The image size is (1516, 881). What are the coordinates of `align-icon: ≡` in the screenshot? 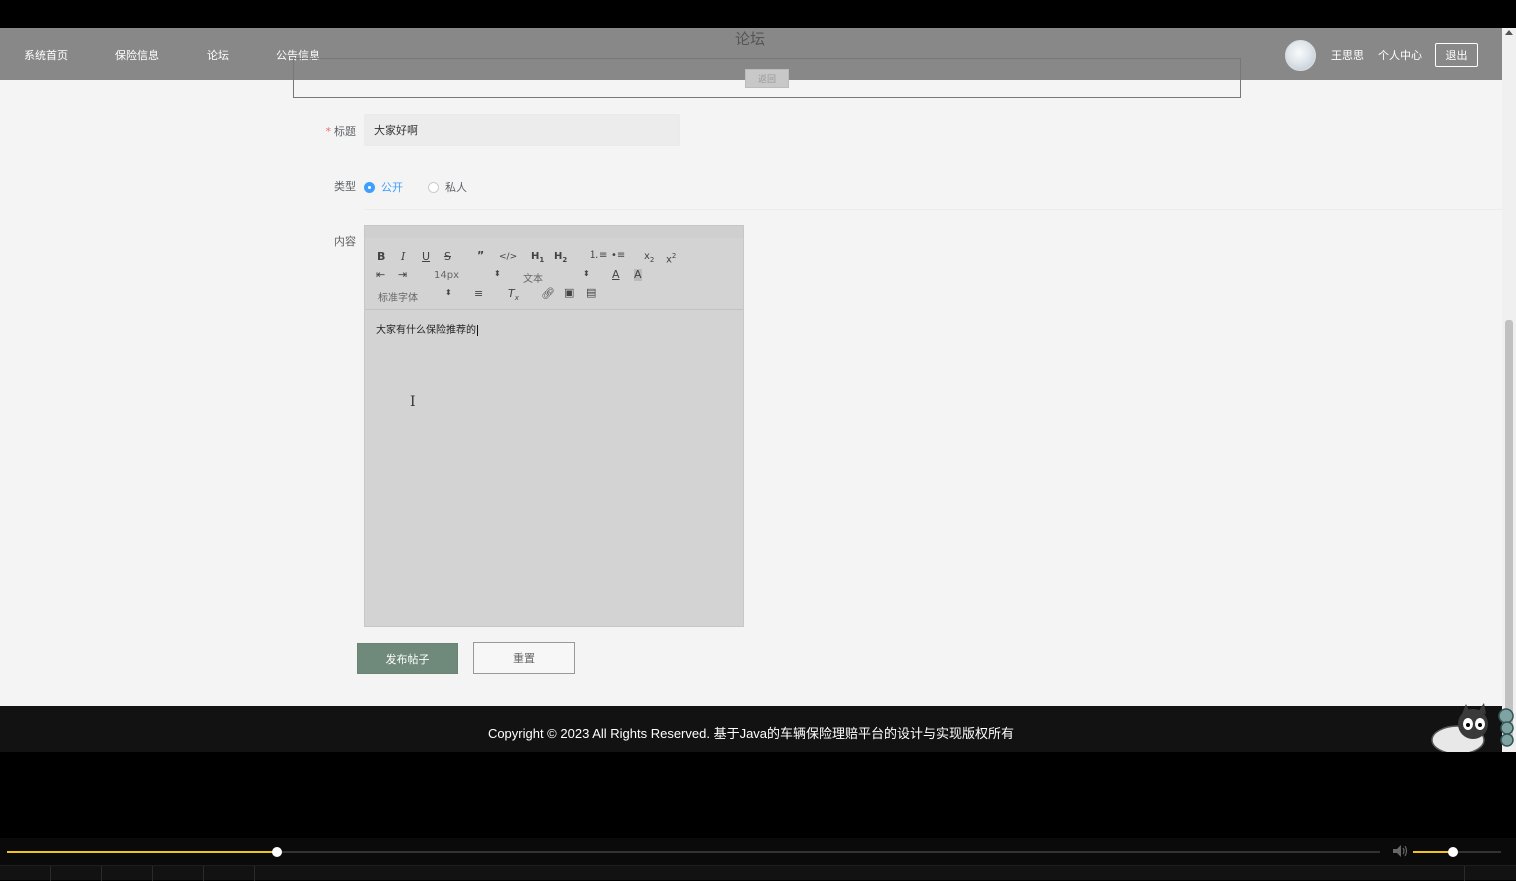 It's located at (478, 294).